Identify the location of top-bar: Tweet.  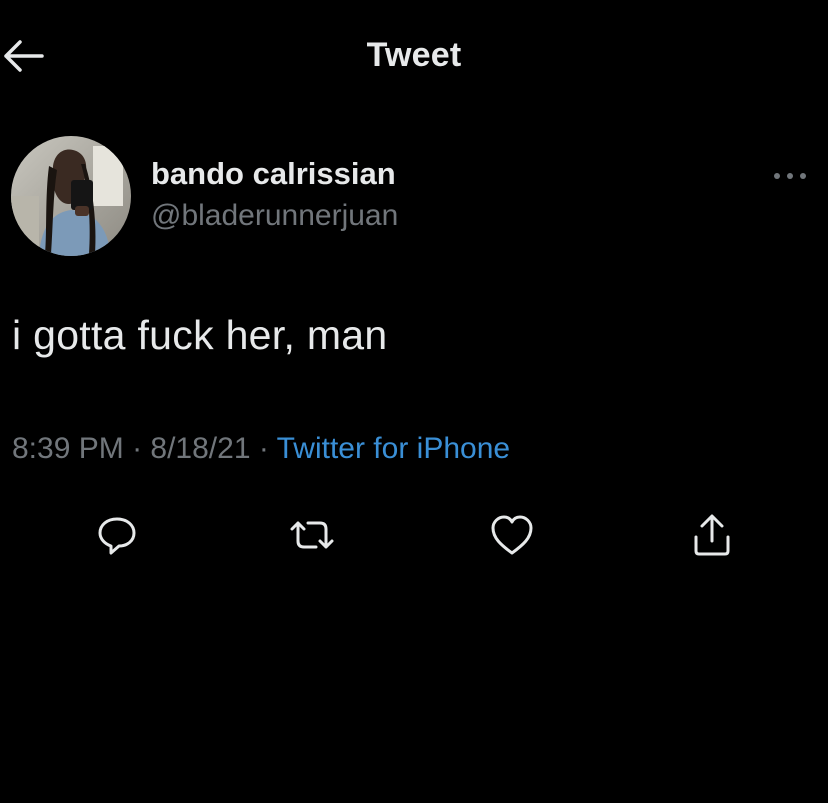
(414, 55).